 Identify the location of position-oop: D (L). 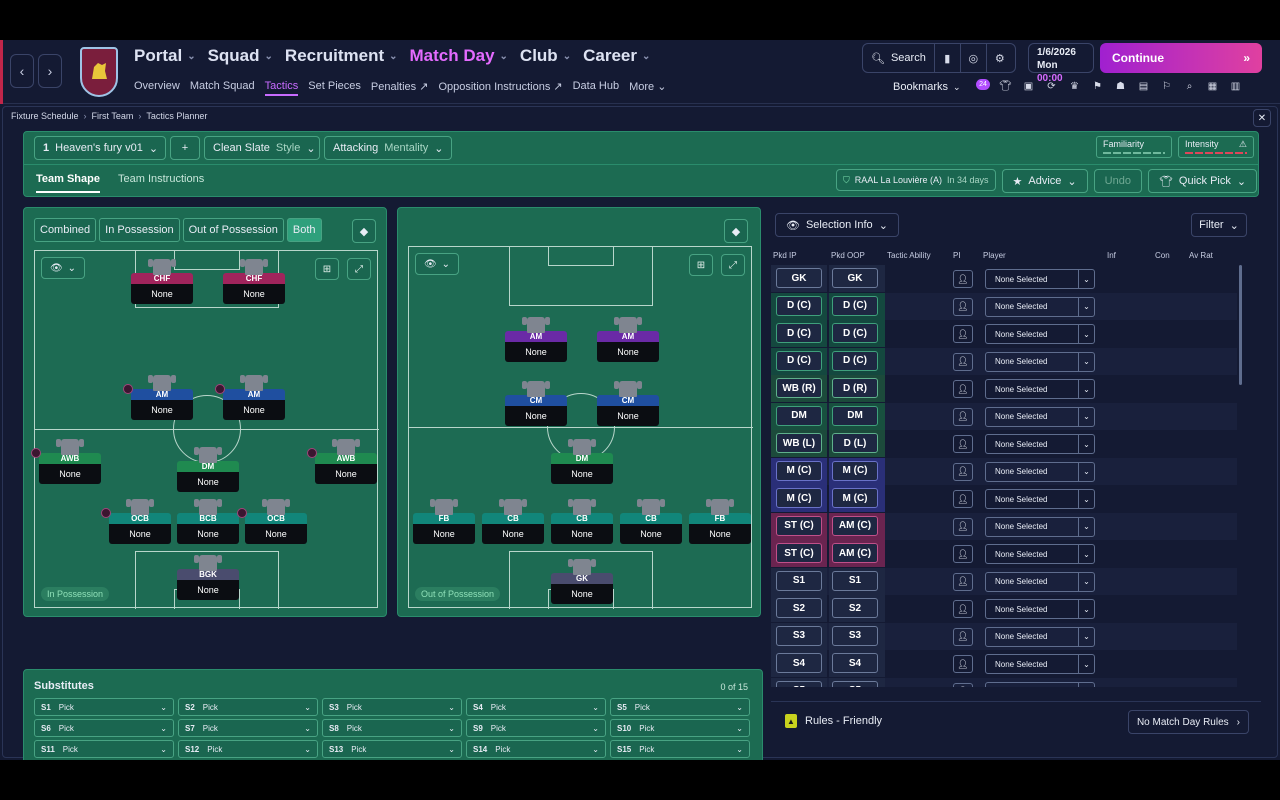
(855, 443).